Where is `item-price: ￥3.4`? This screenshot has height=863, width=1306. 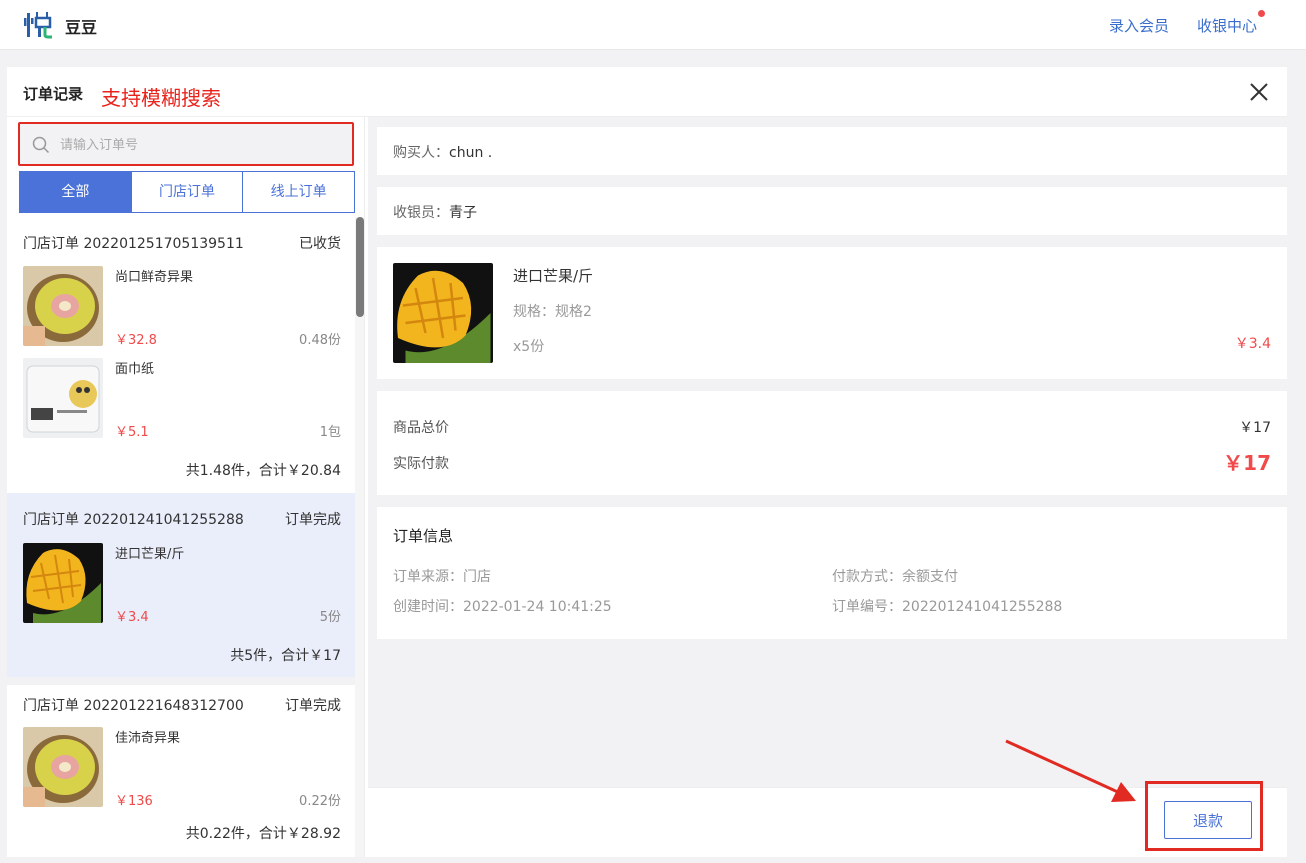
item-price: ￥3.4 is located at coordinates (132, 617).